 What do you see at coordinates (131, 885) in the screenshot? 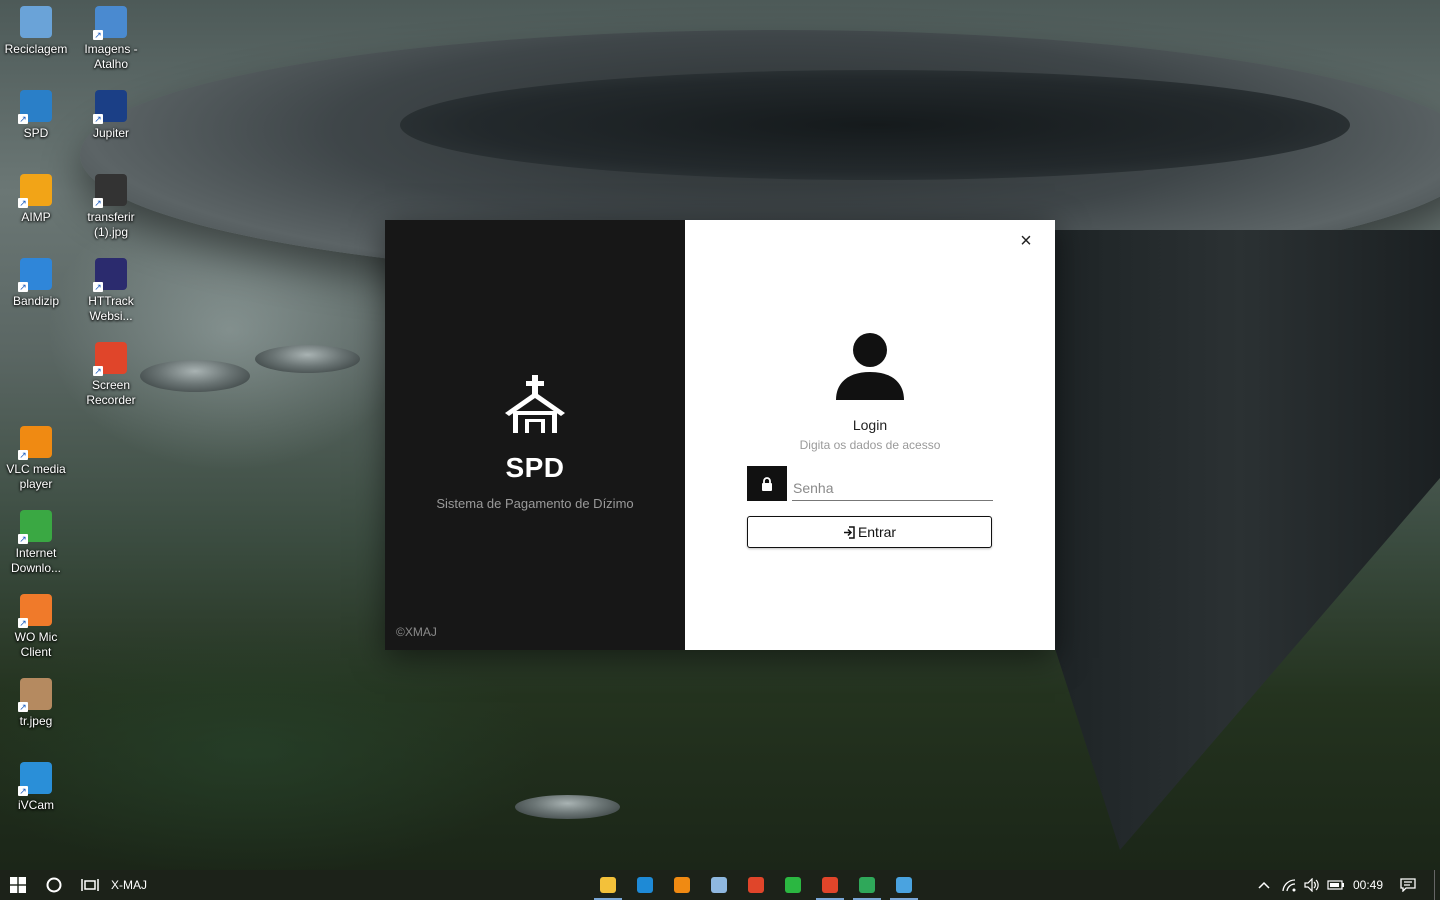
I see `taskbar-user-label: X-MAJ` at bounding box center [131, 885].